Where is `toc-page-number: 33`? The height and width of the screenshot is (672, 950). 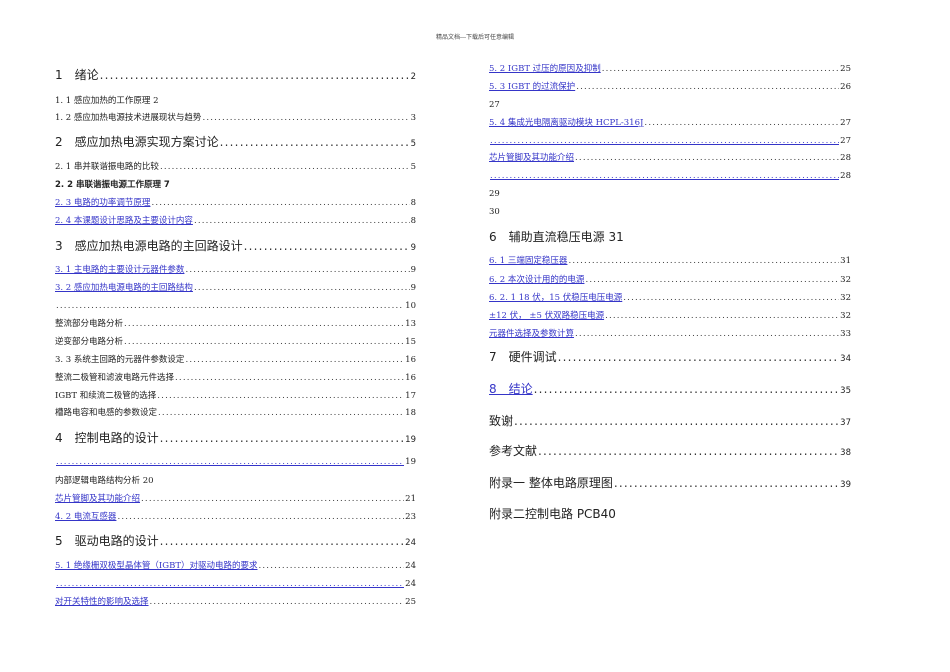
toc-page-number: 33 is located at coordinates (845, 334).